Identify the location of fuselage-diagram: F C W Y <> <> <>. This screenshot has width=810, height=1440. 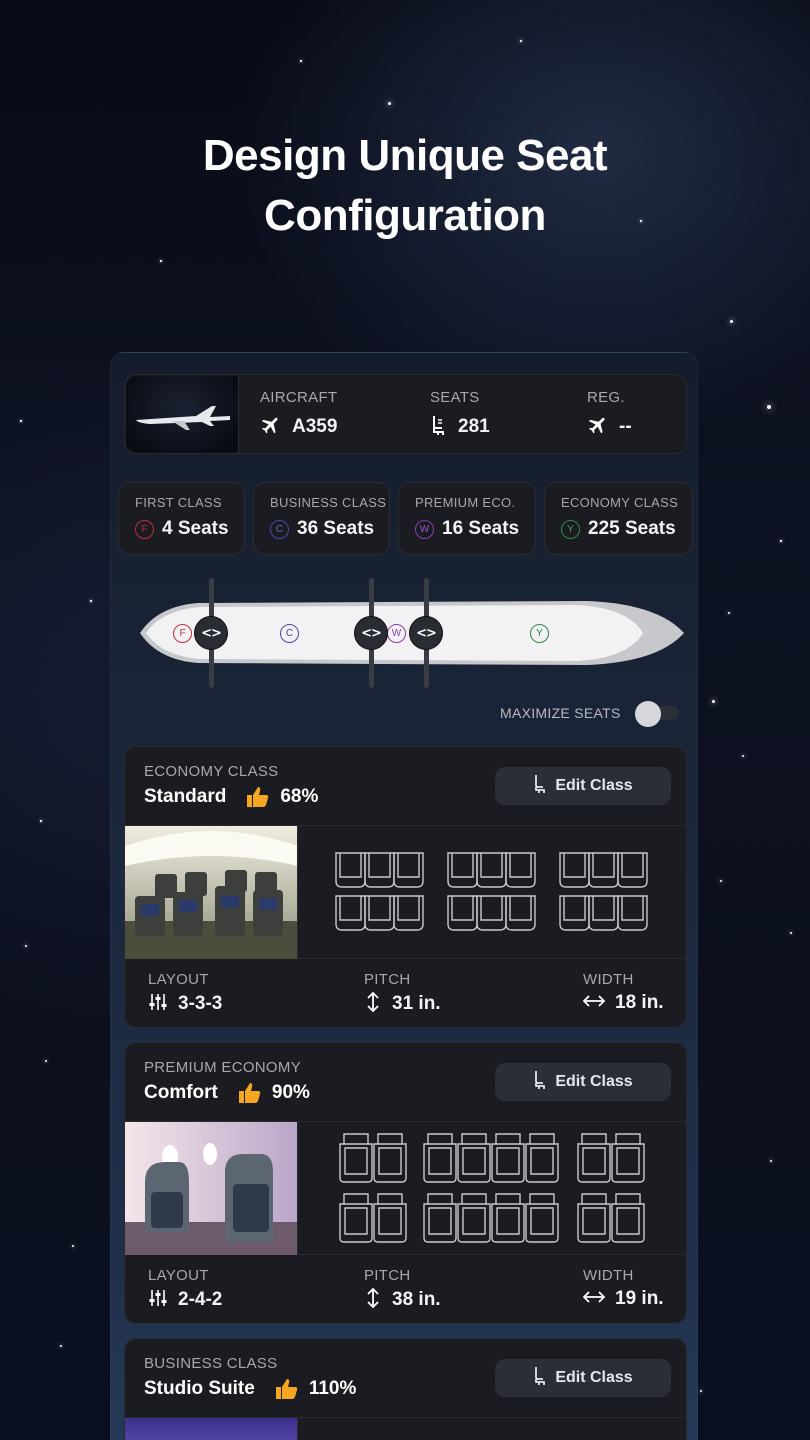
(412, 633).